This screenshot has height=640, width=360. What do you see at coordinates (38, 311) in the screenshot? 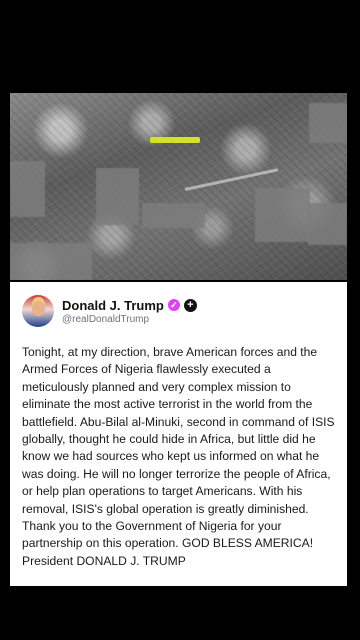
I see `avatar` at bounding box center [38, 311].